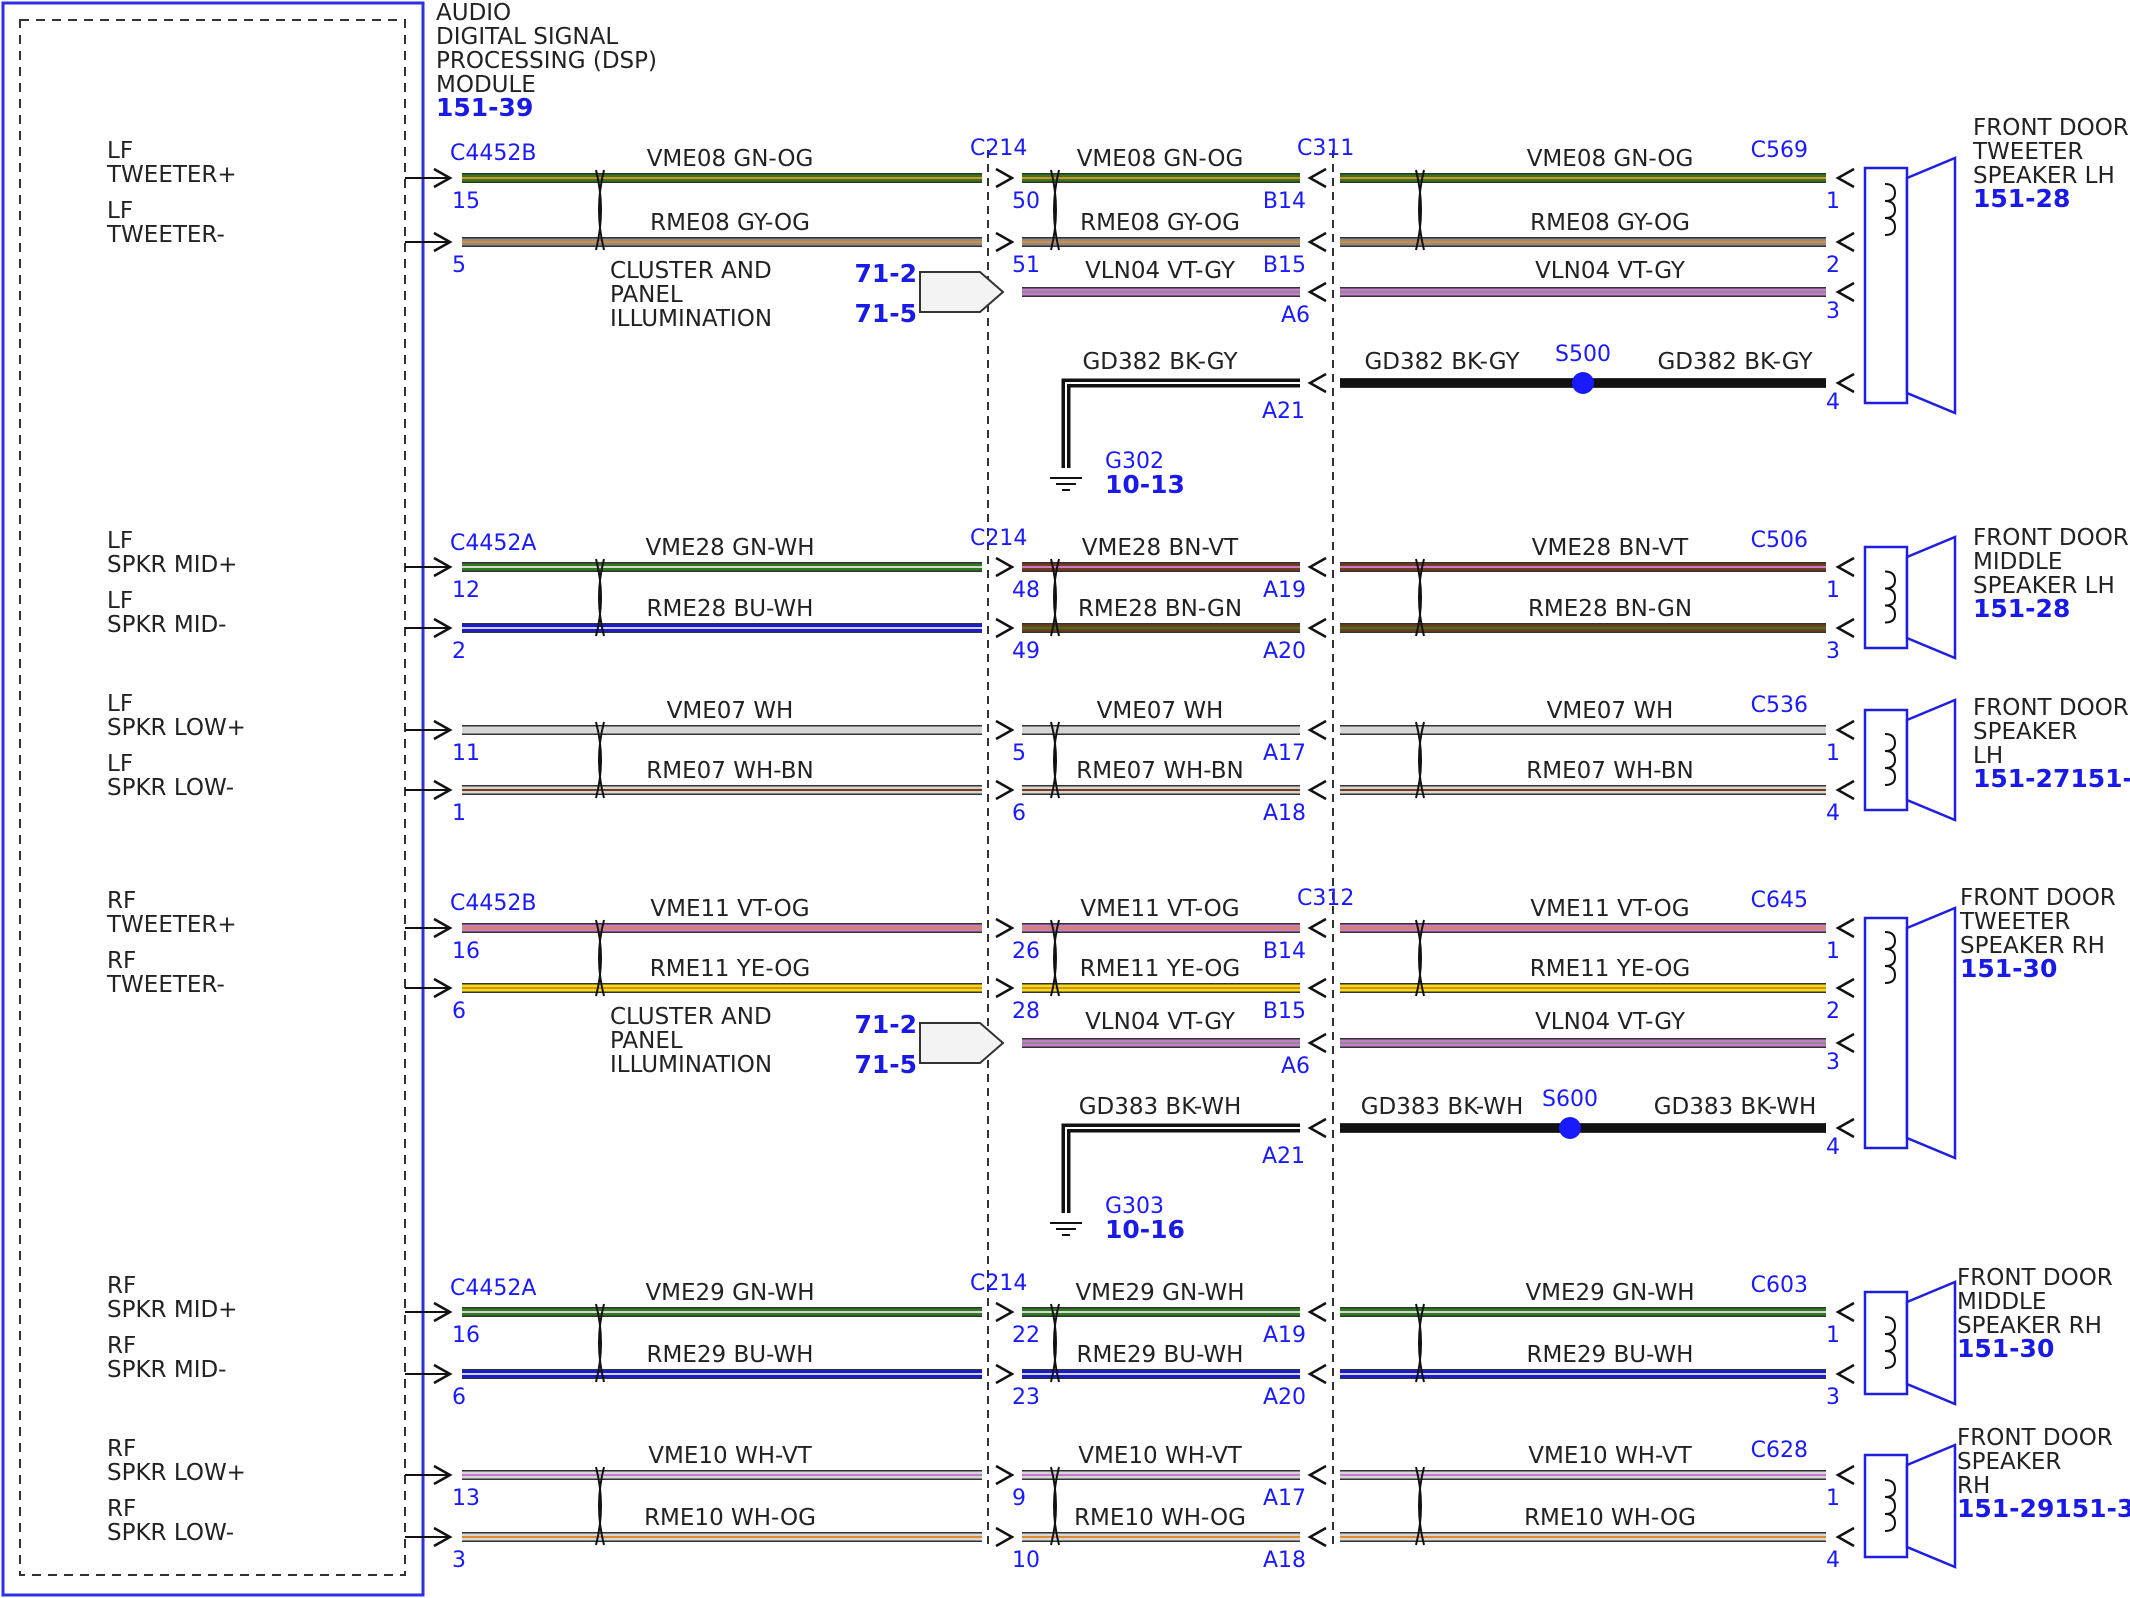 The height and width of the screenshot is (1598, 2130). I want to click on wire-label: VME11 VT-OG, so click(729, 909).